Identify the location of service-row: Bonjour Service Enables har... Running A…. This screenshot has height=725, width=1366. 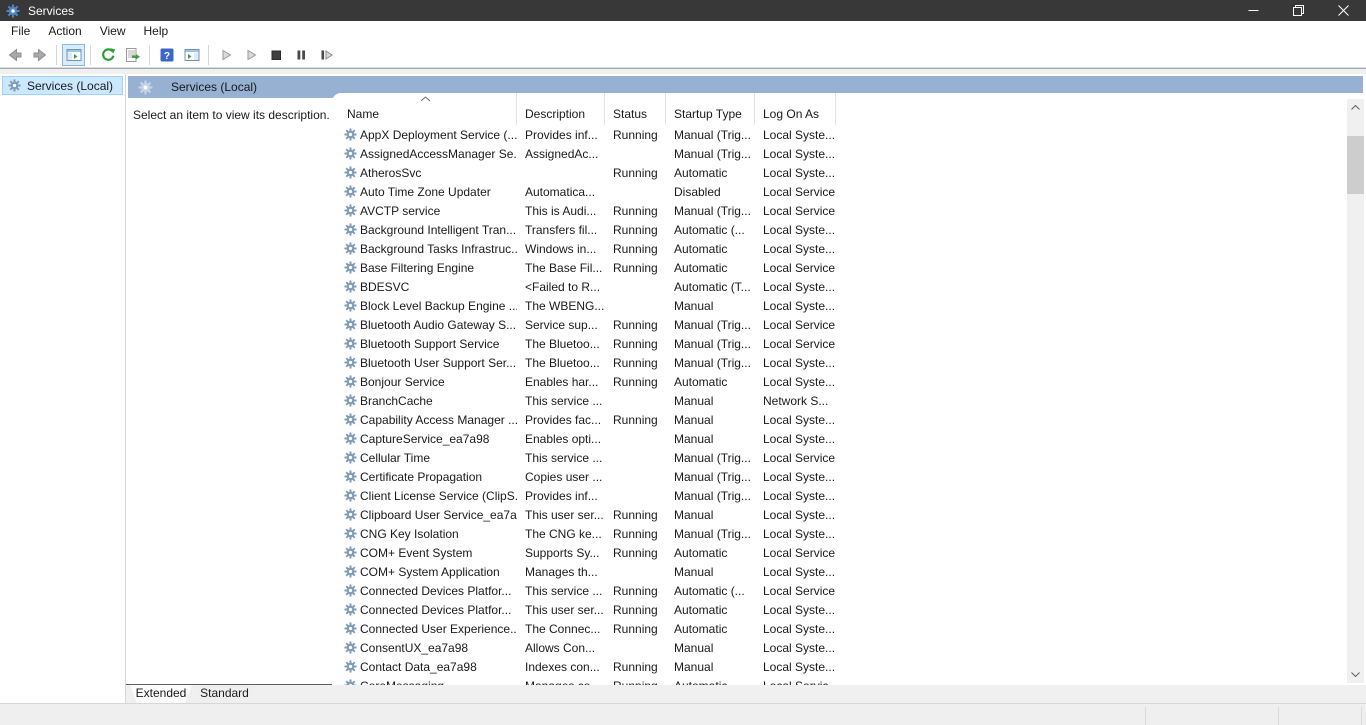
(849, 381).